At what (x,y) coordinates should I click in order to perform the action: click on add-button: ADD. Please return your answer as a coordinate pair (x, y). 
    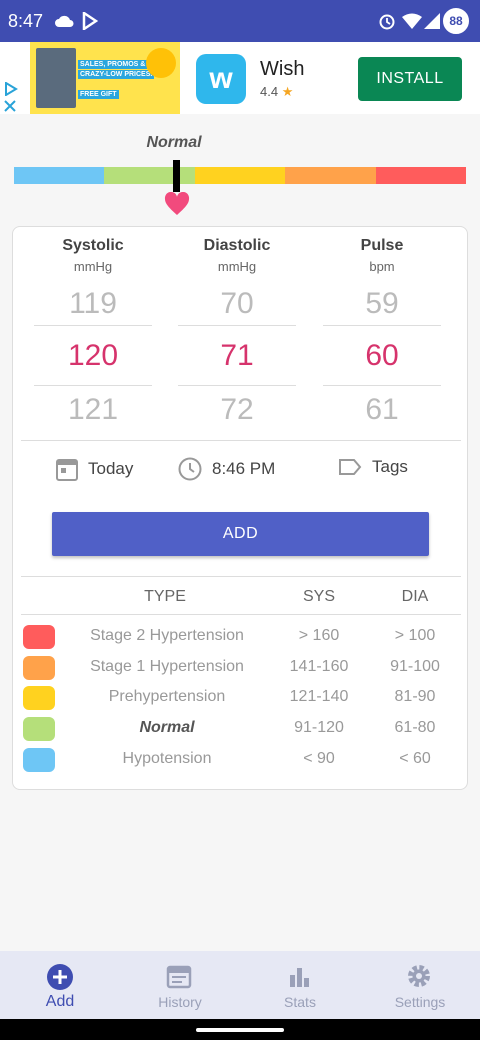
    Looking at the image, I should click on (240, 534).